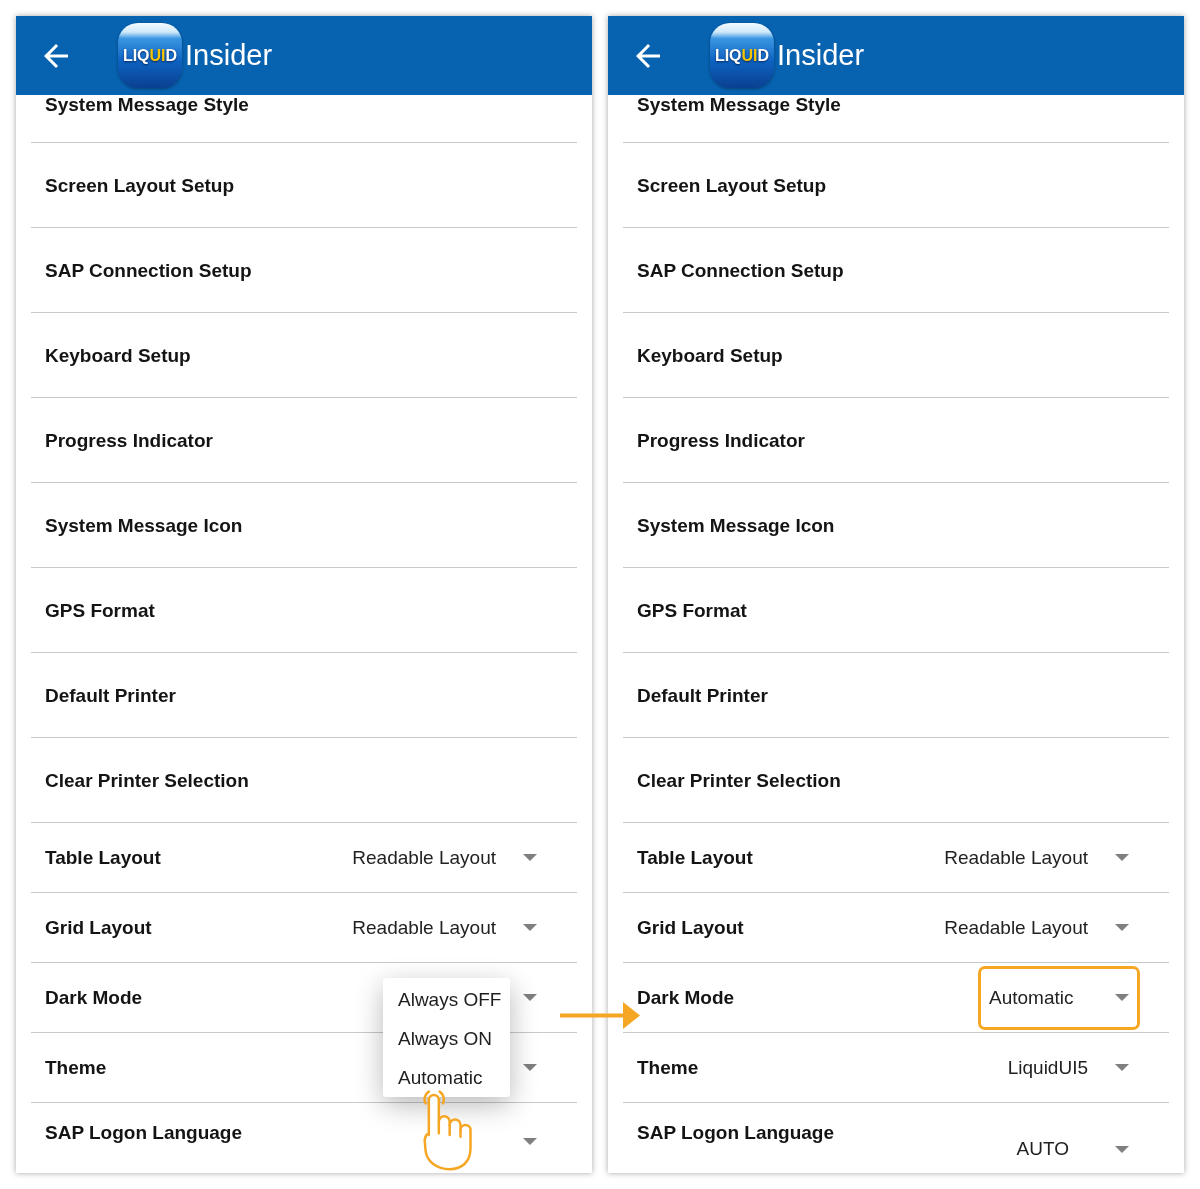 The width and height of the screenshot is (1200, 1189). What do you see at coordinates (1072, 1149) in the screenshot?
I see `dropdown: AUTO` at bounding box center [1072, 1149].